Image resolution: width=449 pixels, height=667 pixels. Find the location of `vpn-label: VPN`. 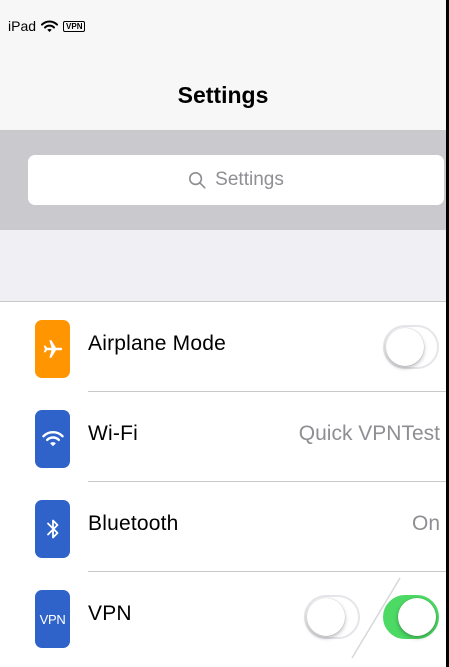

vpn-label: VPN is located at coordinates (110, 613).